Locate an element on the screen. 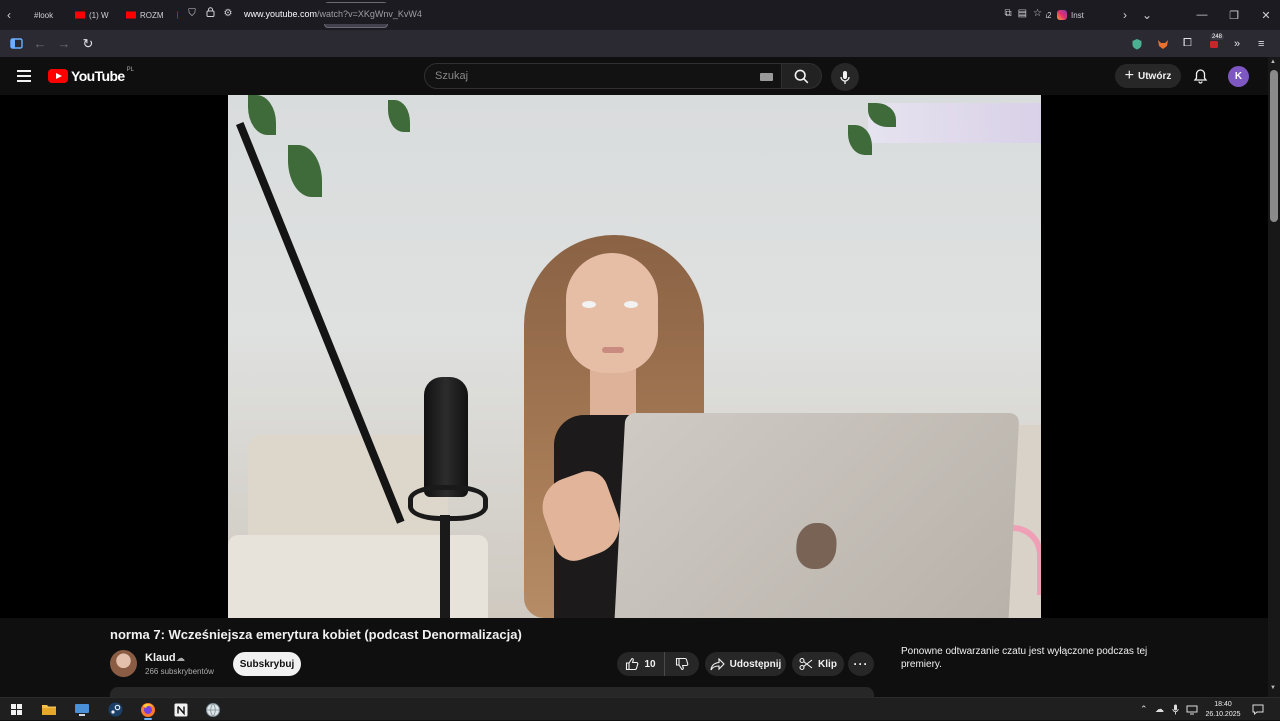 The image size is (1280, 721). youtube-icon is located at coordinates (80, 15).